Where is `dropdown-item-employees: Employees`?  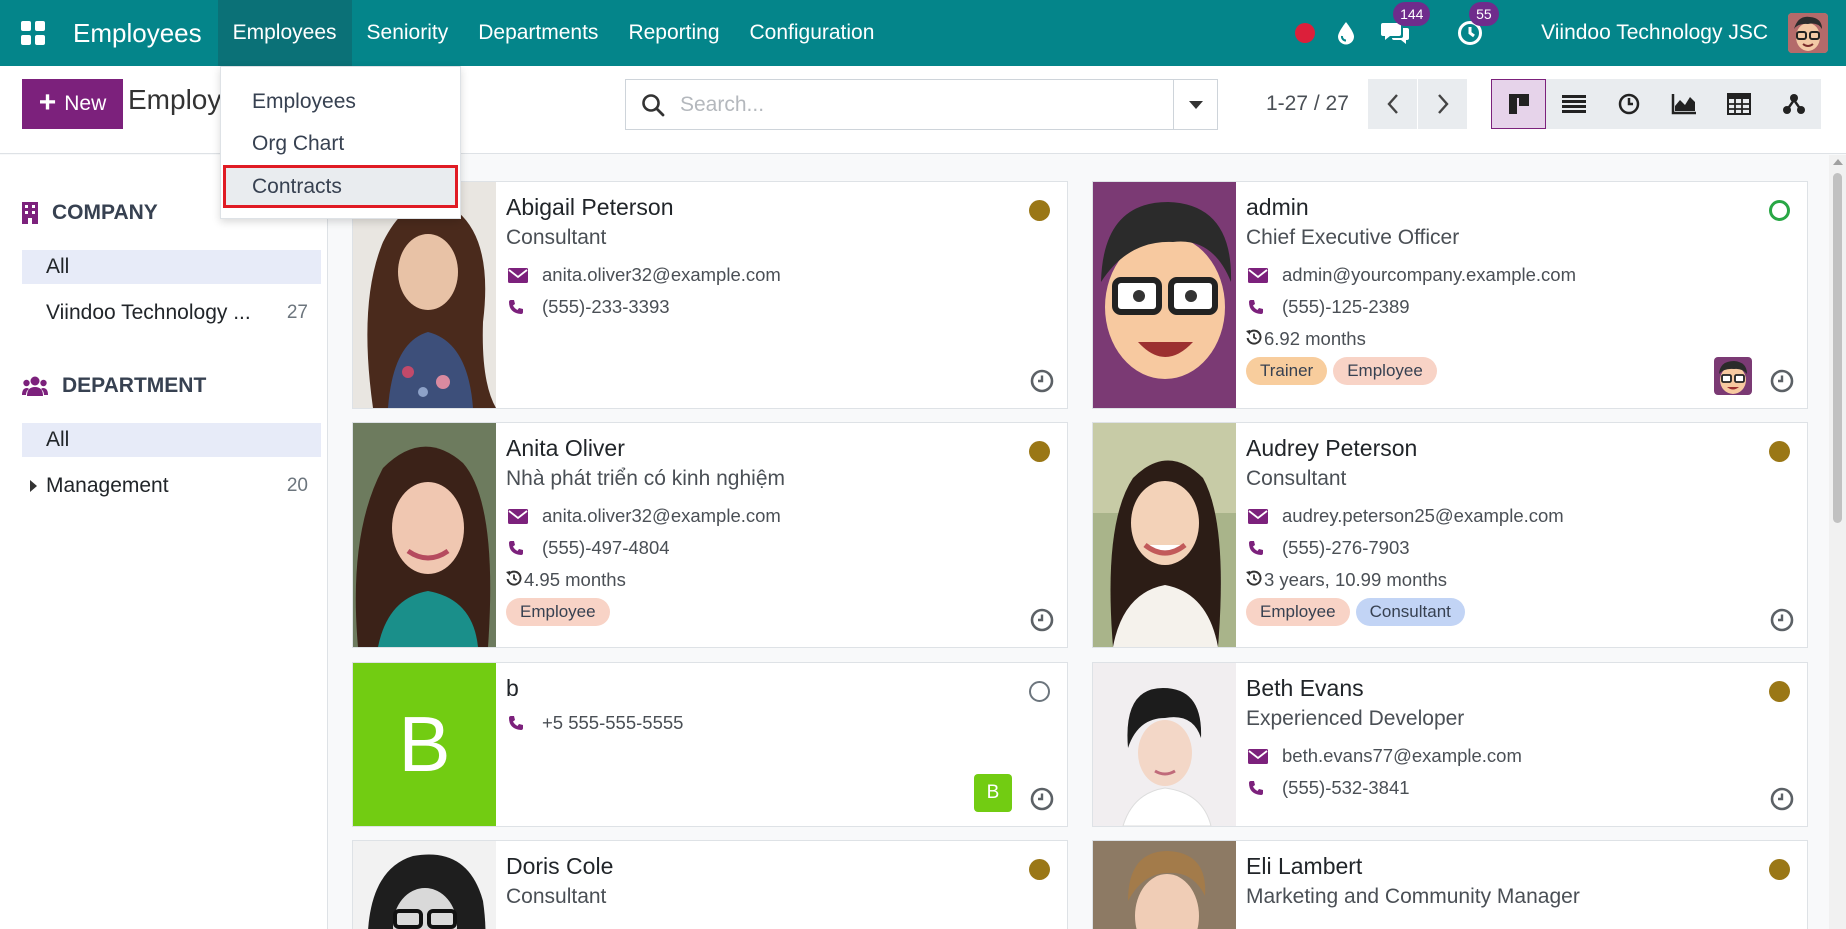 dropdown-item-employees: Employees is located at coordinates (340, 102).